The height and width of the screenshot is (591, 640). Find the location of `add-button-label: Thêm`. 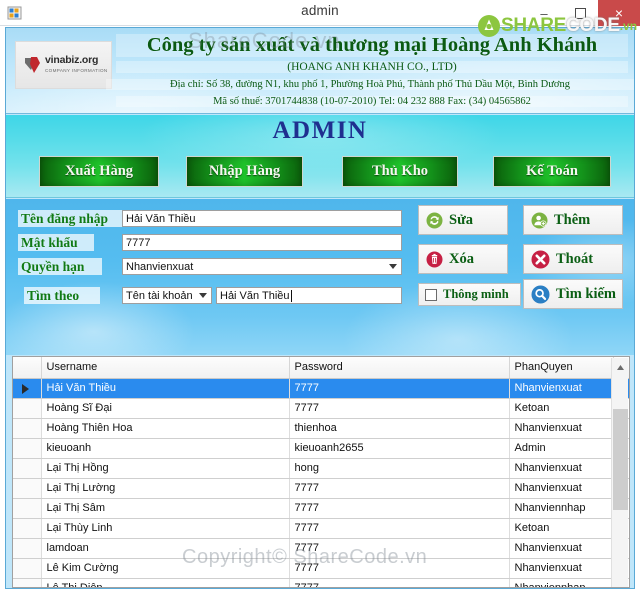

add-button-label: Thêm is located at coordinates (572, 219).